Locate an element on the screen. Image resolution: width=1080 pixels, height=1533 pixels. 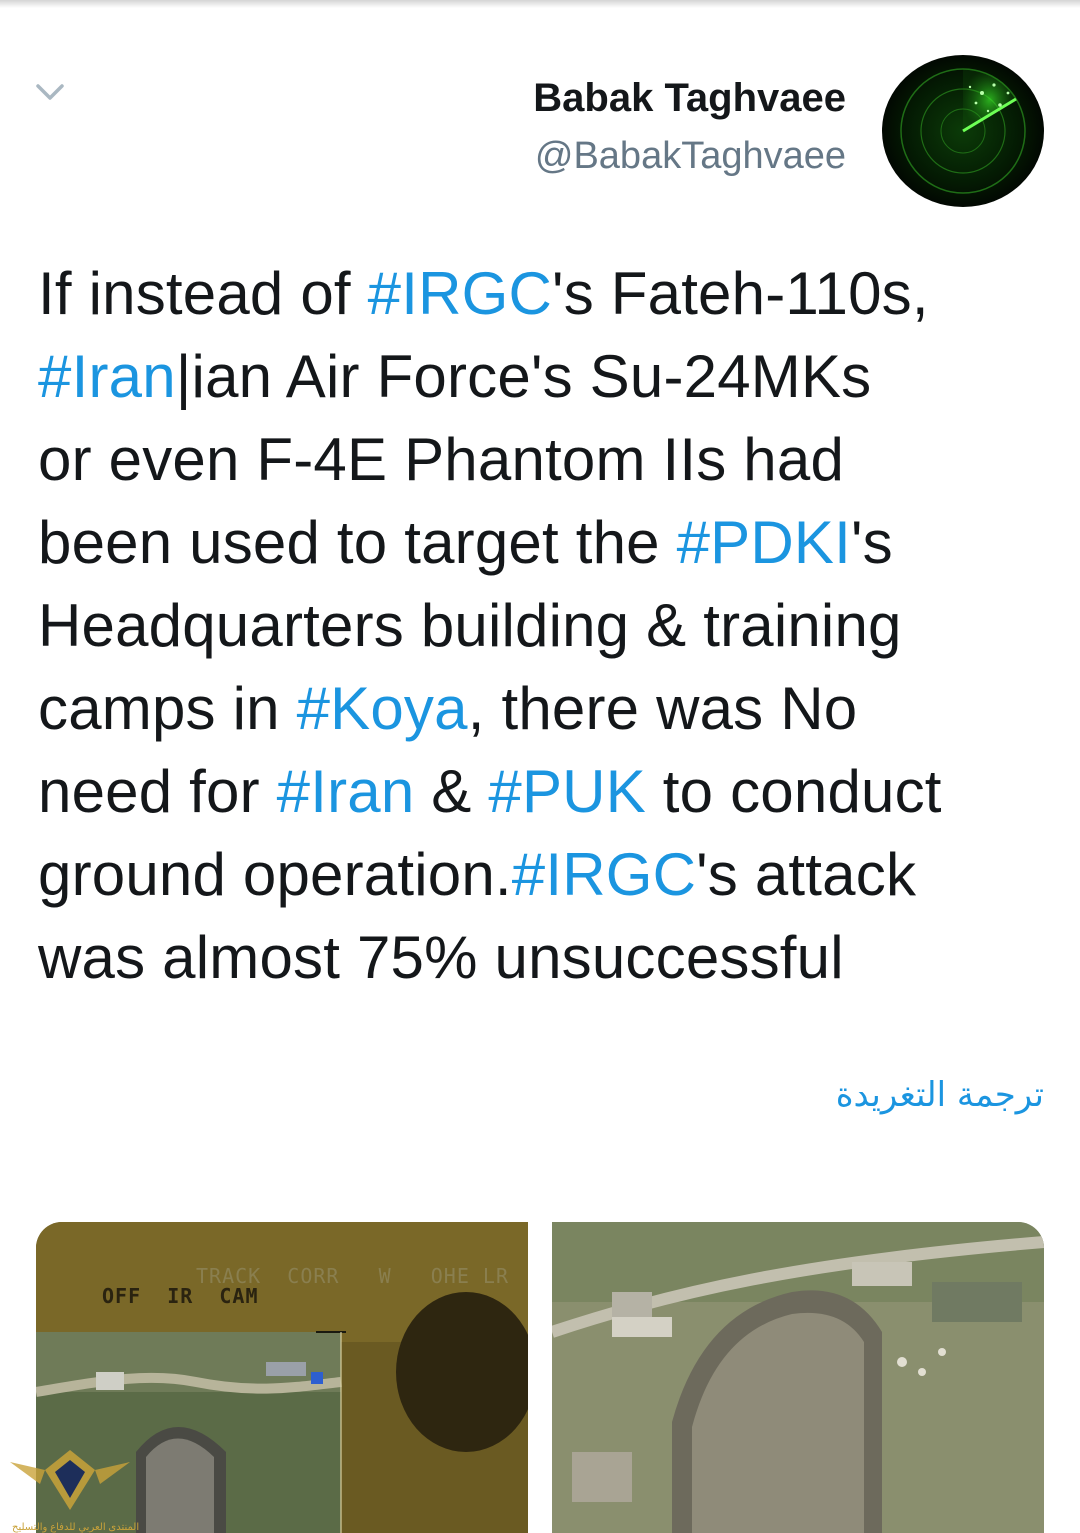
chevron-down-icon is located at coordinates (50, 92).